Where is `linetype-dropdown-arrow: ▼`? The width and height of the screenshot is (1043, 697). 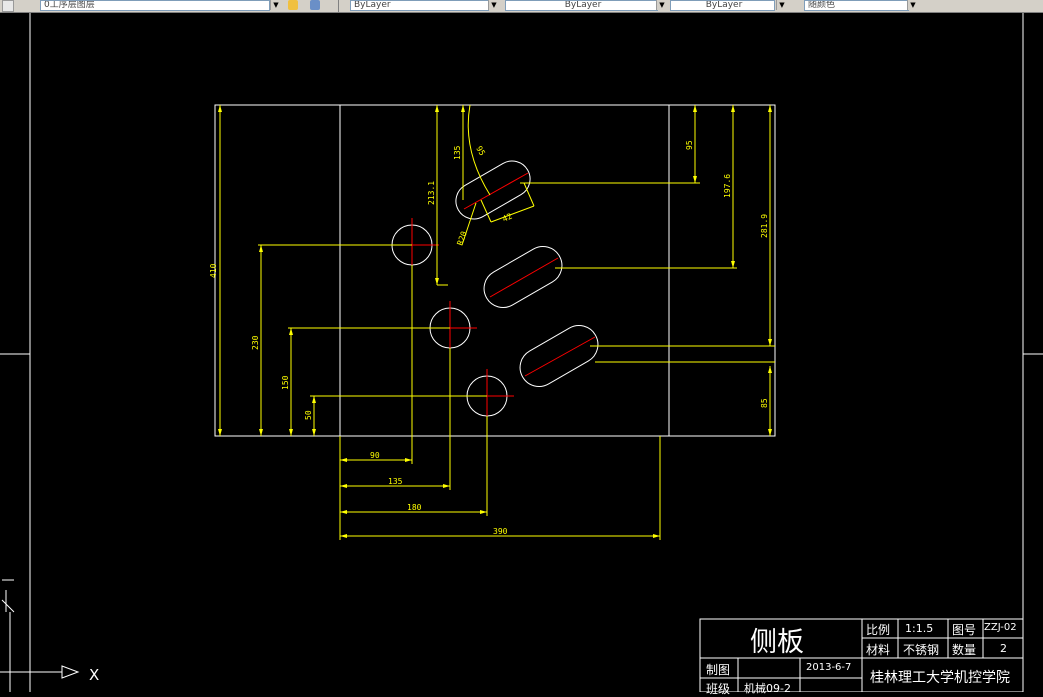 linetype-dropdown-arrow: ▼ is located at coordinates (661, 5).